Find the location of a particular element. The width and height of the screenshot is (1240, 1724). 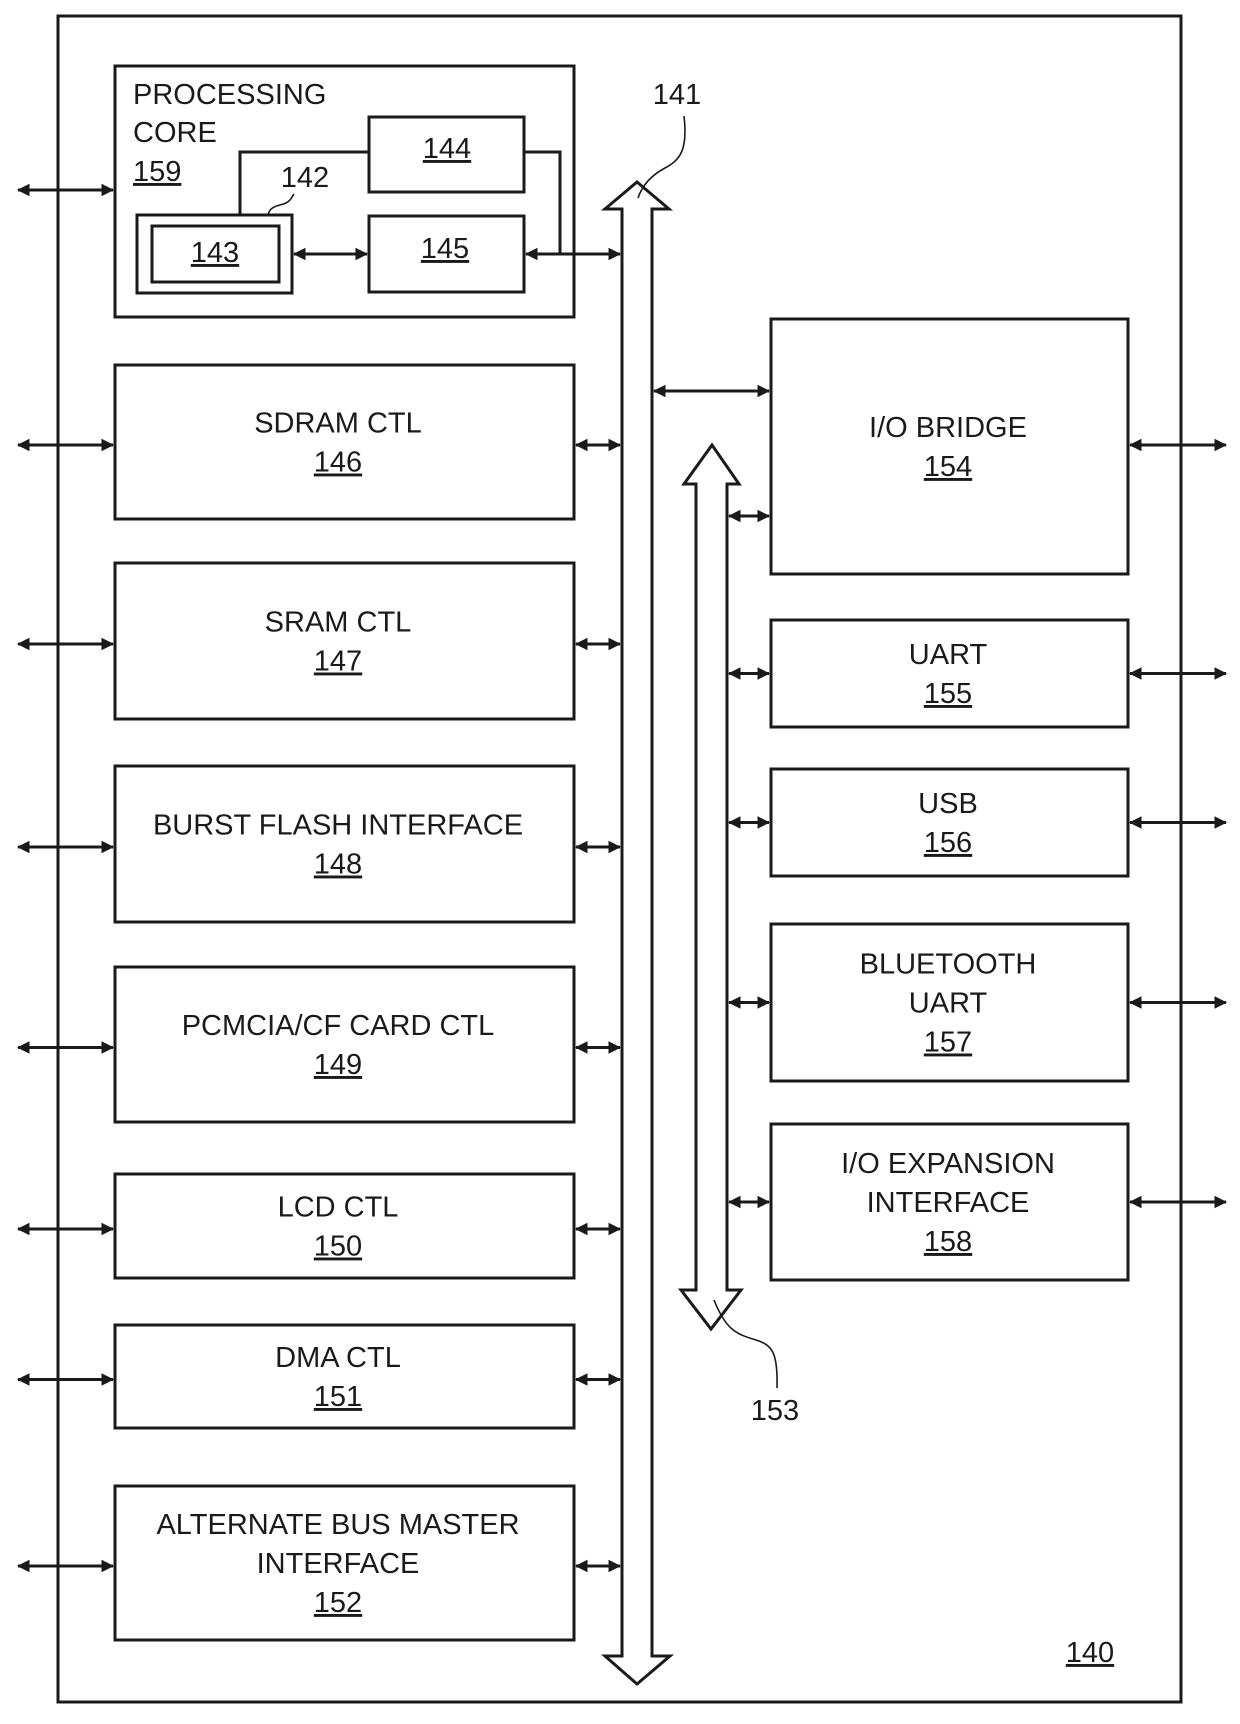

block-155-box is located at coordinates (949, 673).